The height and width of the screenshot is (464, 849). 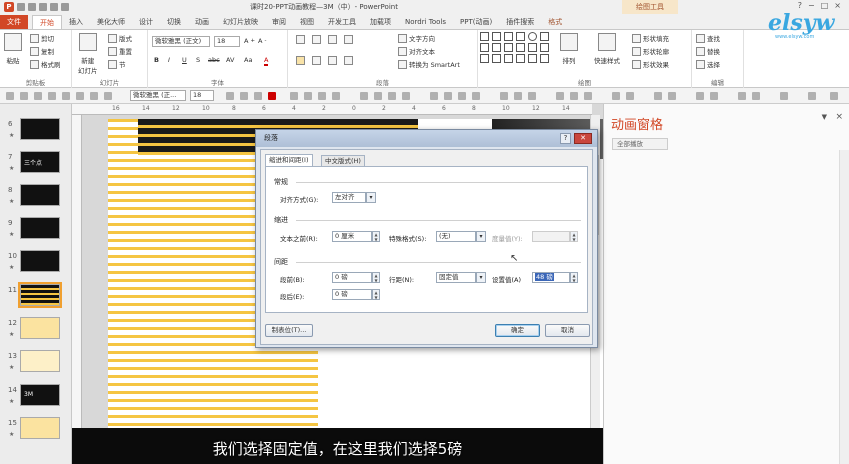 I want to click on strikethrough-button: abc, so click(x=214, y=60).